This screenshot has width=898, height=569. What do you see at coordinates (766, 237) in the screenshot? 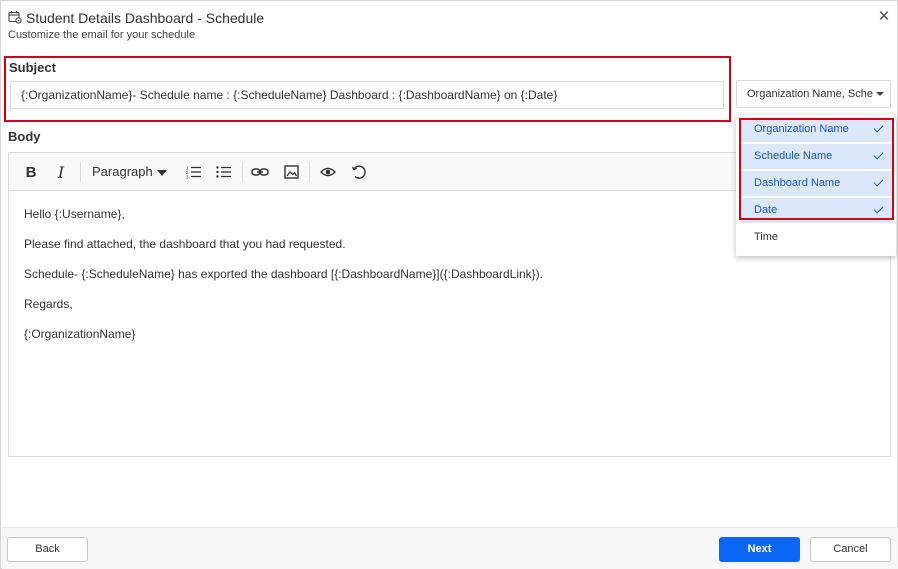
I see `option-label: Time` at bounding box center [766, 237].